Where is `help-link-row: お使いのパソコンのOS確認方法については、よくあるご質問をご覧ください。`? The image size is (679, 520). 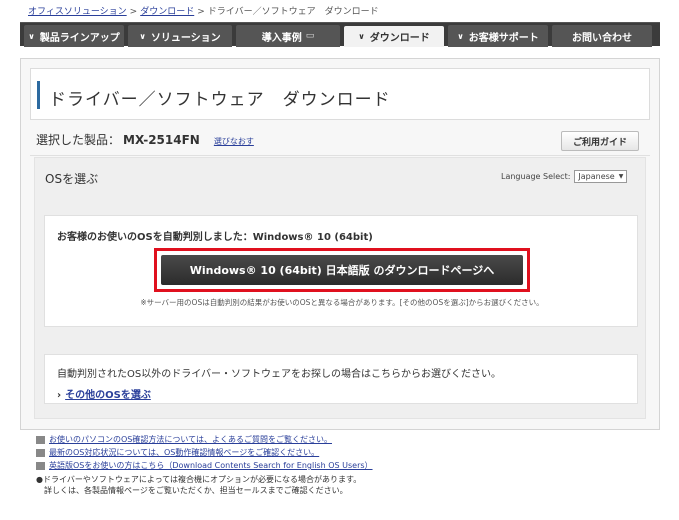
help-link-row: お使いのパソコンのOS確認方法については、よくあるご質問をご覧ください。 is located at coordinates (204, 439).